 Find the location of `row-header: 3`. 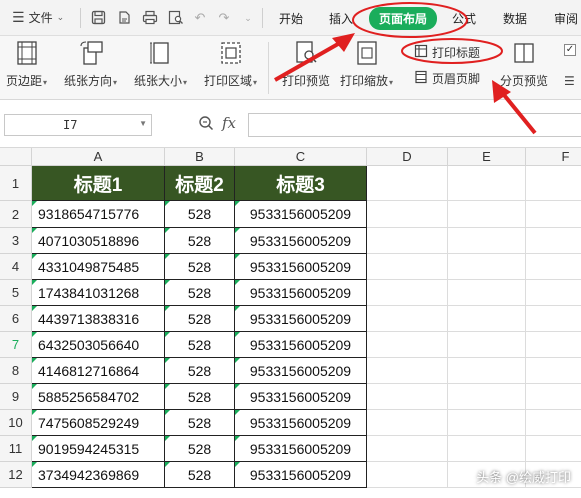

row-header: 3 is located at coordinates (16, 241).